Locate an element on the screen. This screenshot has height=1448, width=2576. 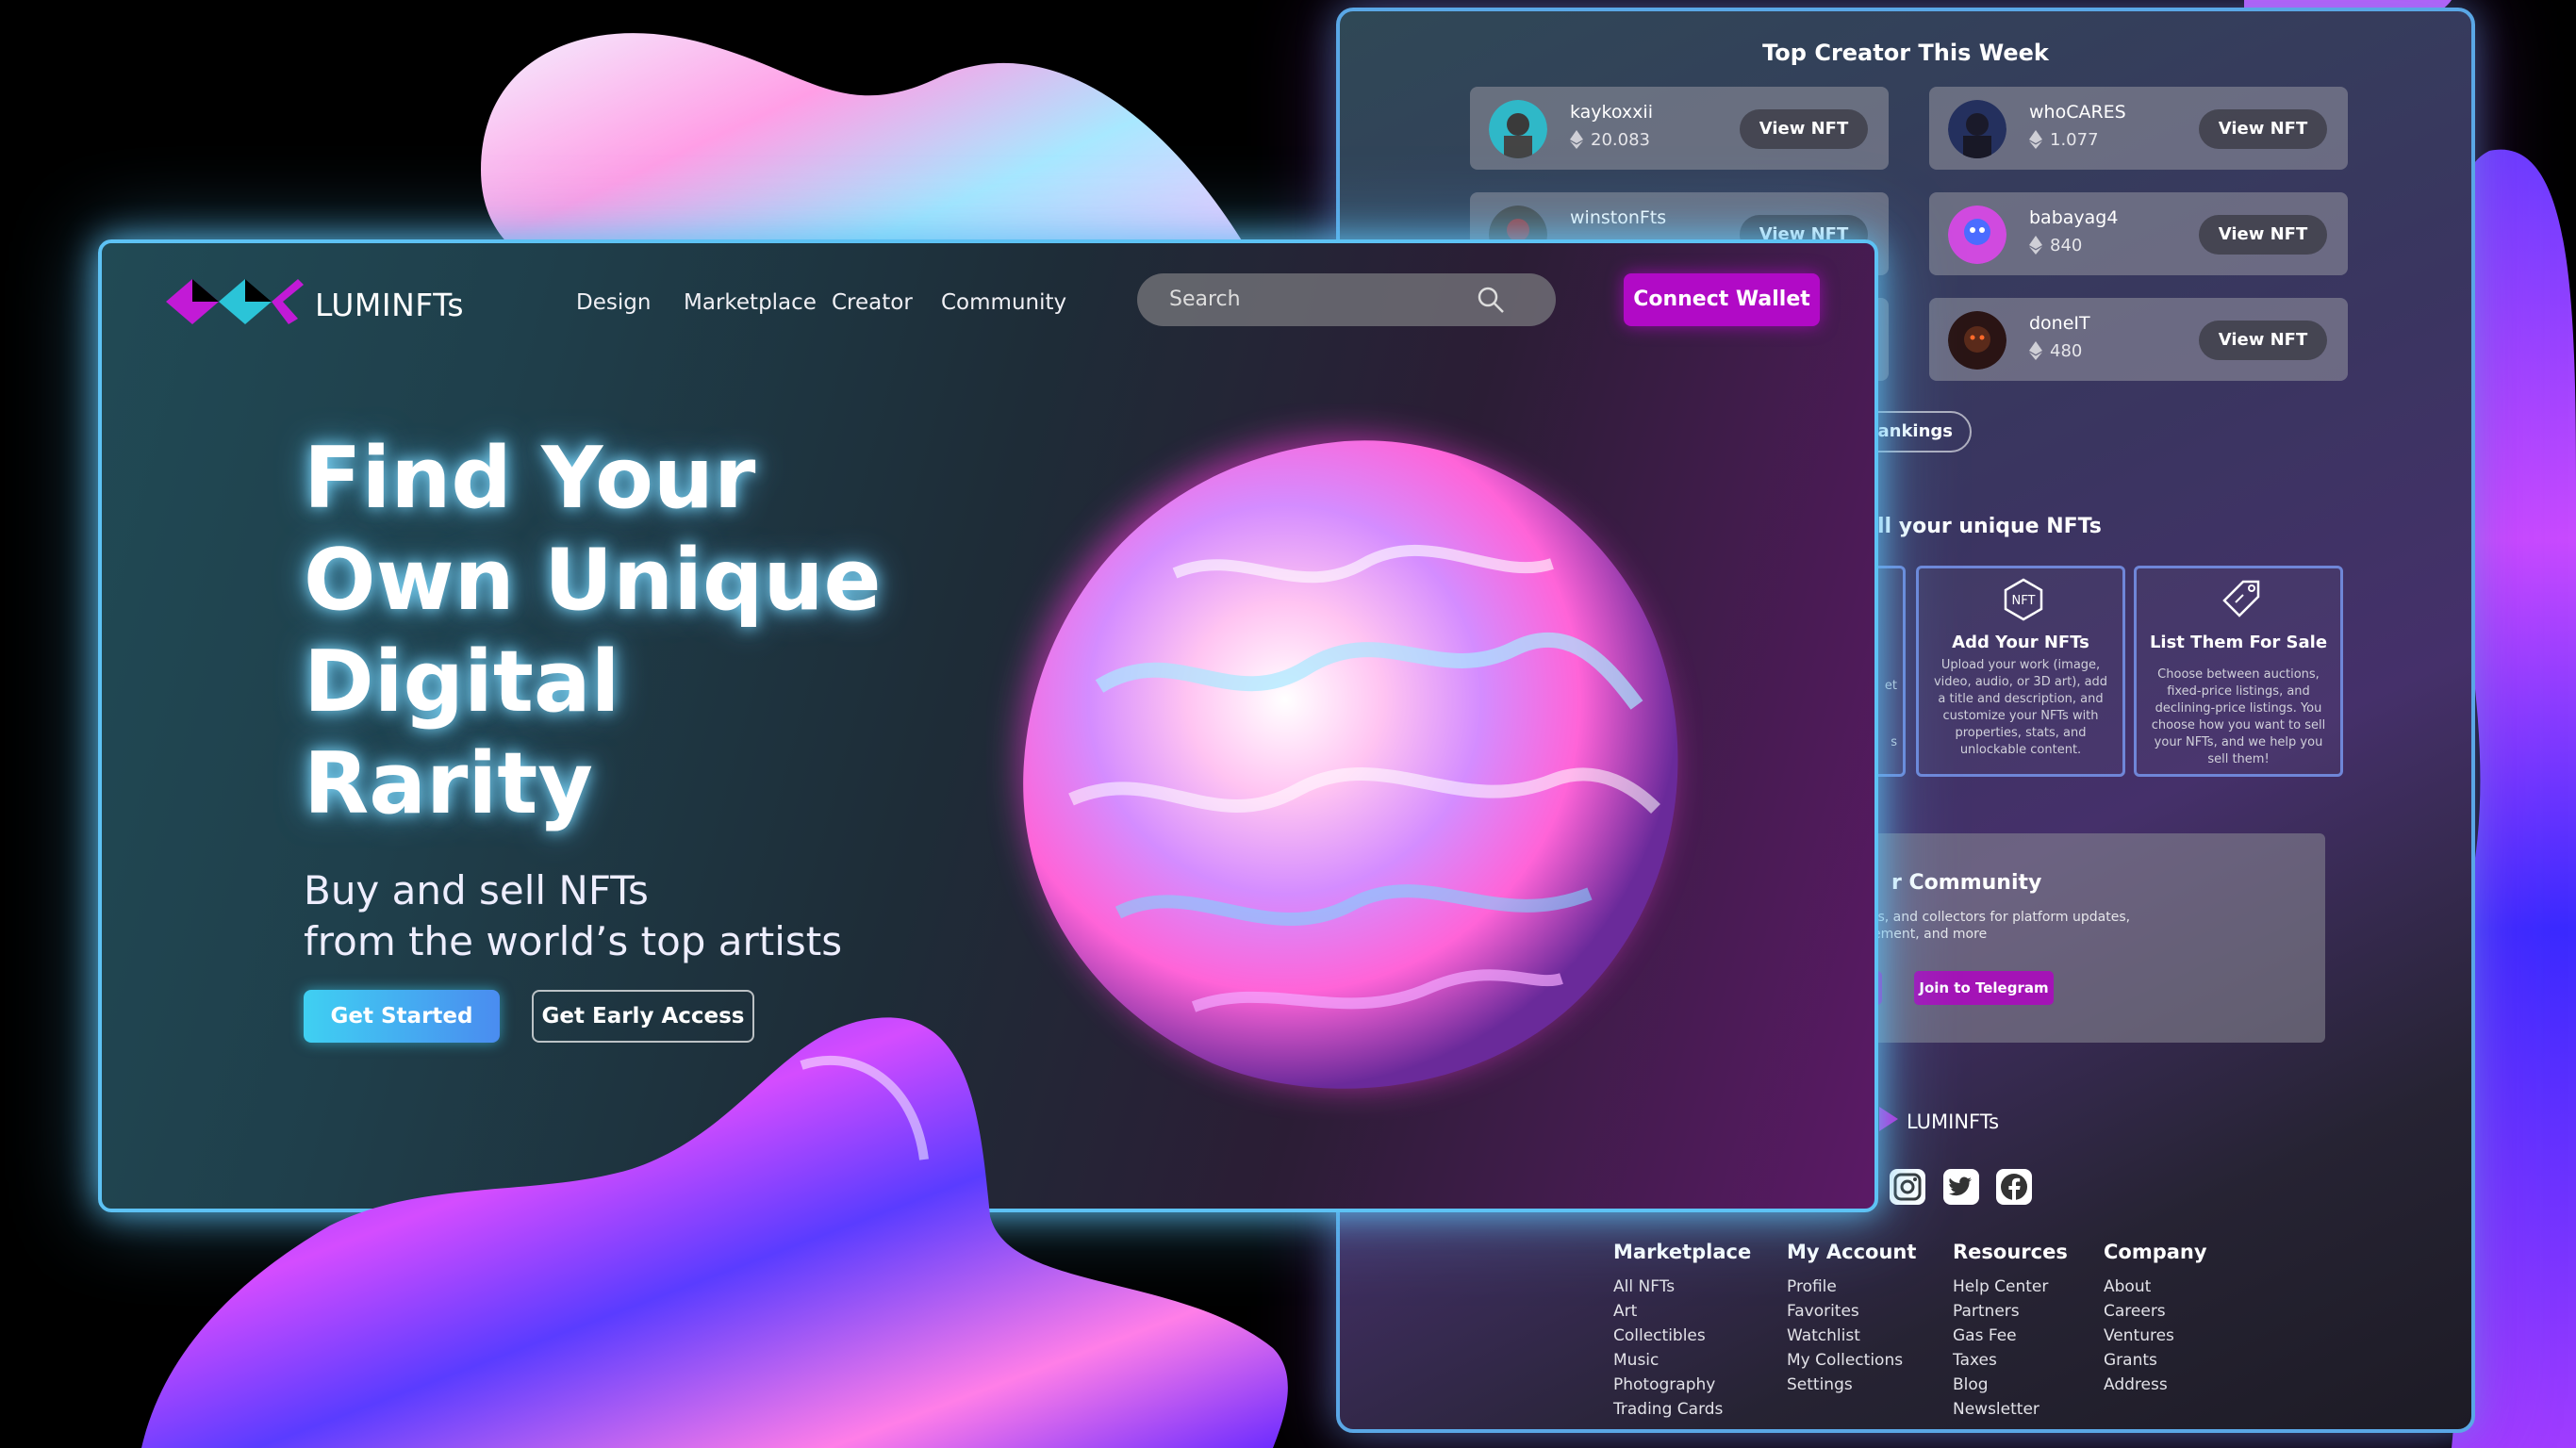
luminfts-logo-icon is located at coordinates (235, 301).